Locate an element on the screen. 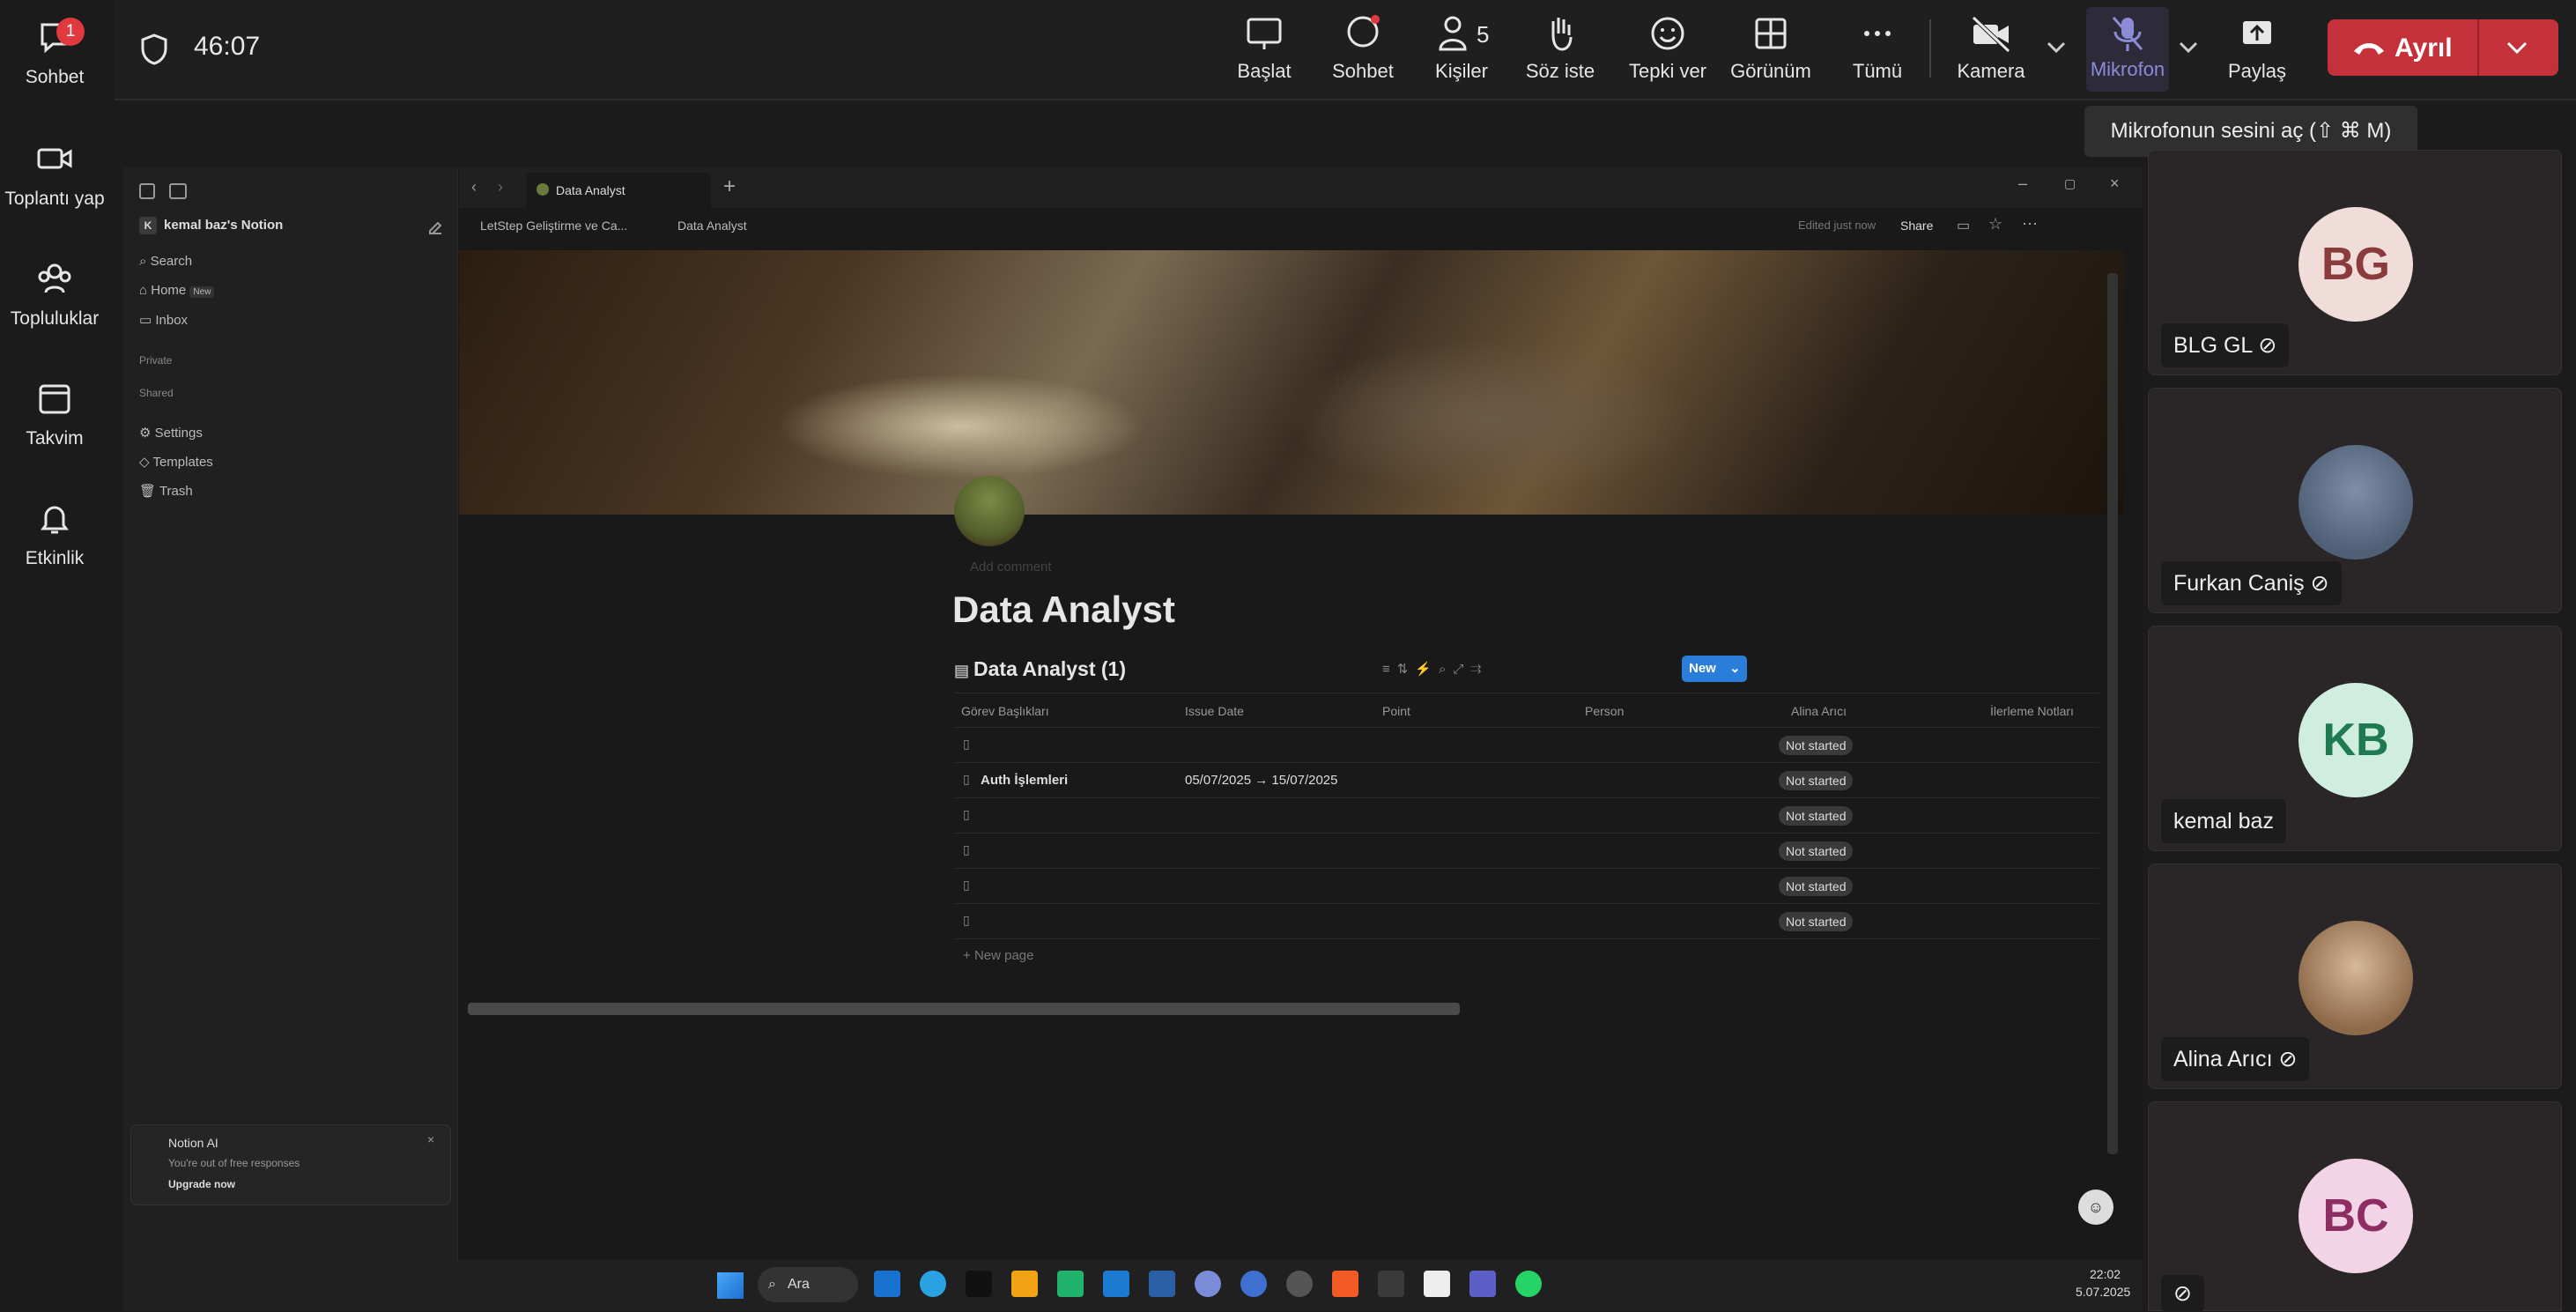  row-date: 05/07/2025 → 15/07/2025 is located at coordinates (1261, 781).